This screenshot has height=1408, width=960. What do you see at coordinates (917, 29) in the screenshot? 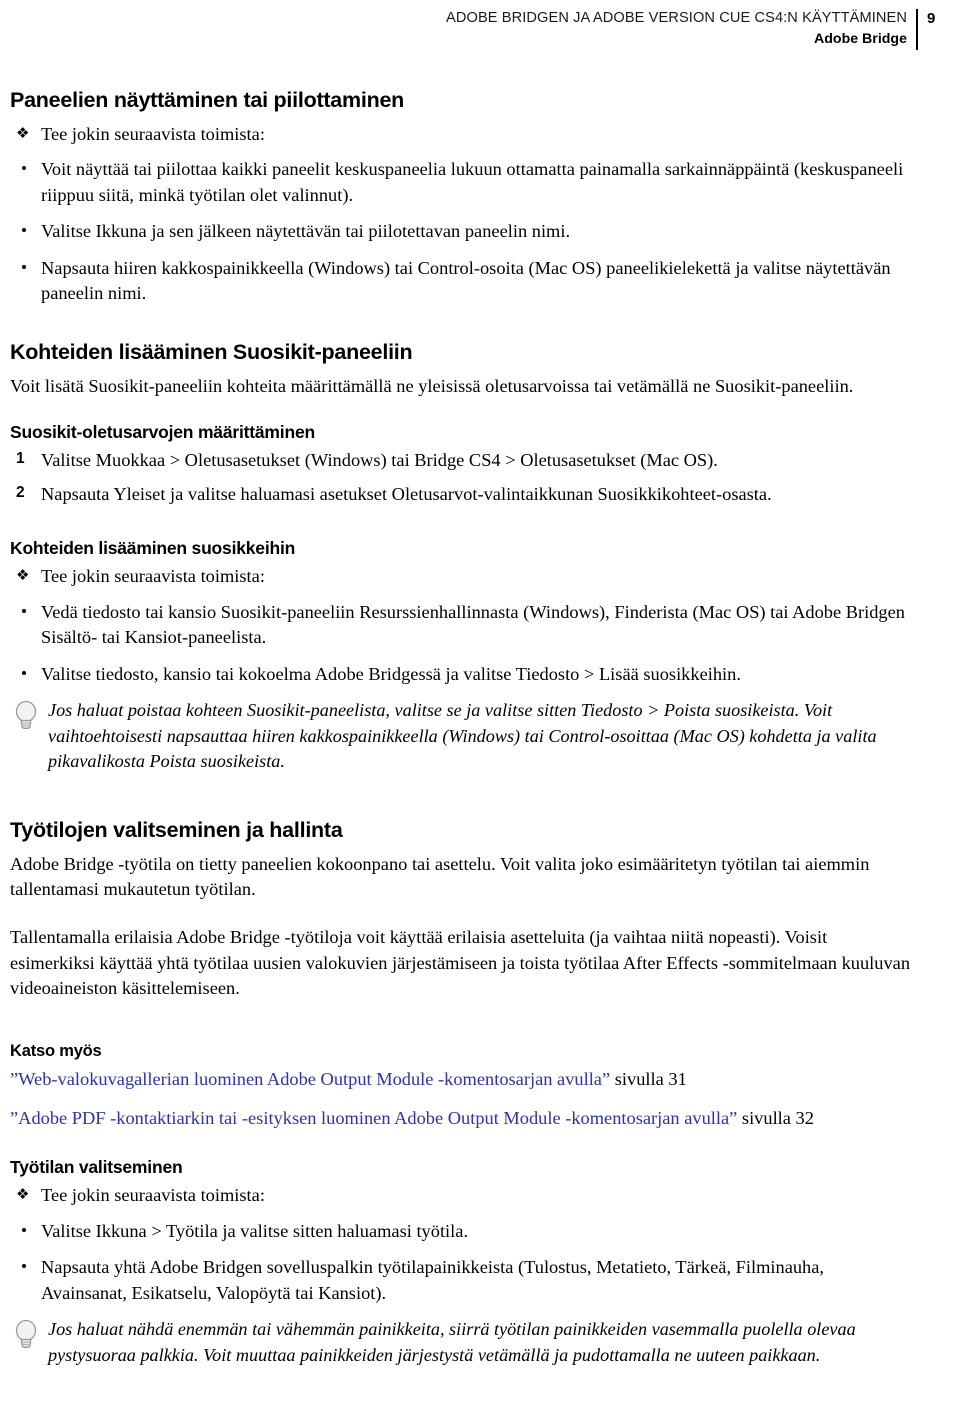
I see `header-divider-rule` at bounding box center [917, 29].